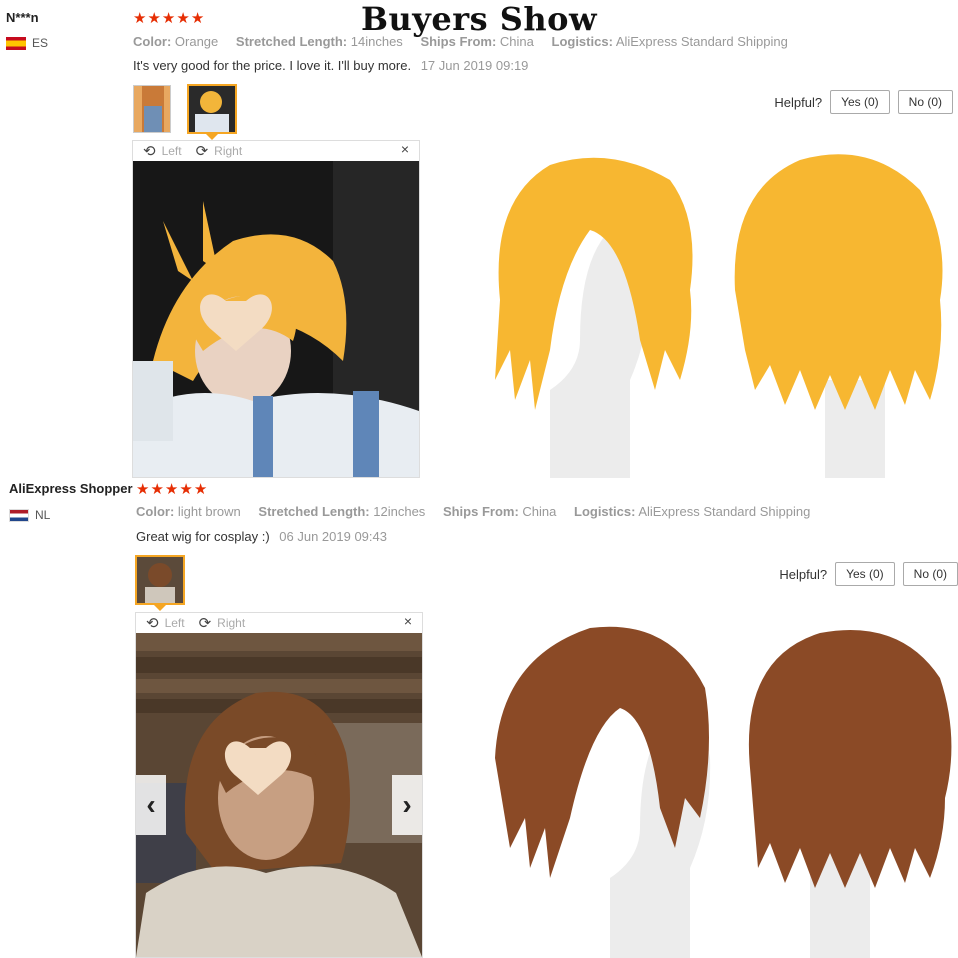 The height and width of the screenshot is (958, 958). Describe the element at coordinates (22, 17) in the screenshot. I see `reviewer-name: N***n` at that location.